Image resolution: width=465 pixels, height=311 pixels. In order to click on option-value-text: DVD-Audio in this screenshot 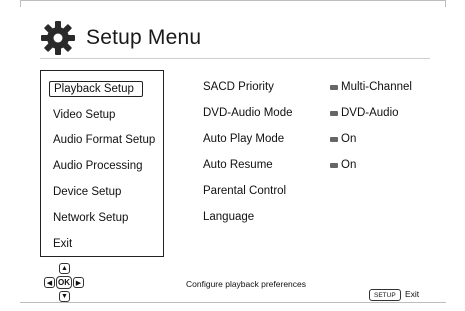, I will do `click(370, 113)`.